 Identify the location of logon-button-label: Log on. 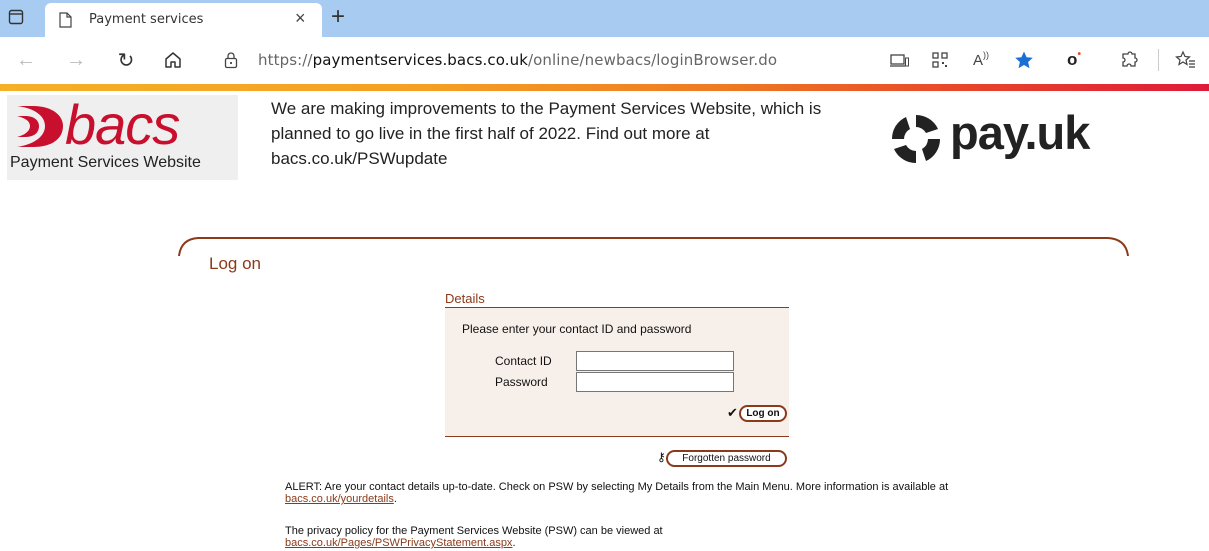
(763, 413).